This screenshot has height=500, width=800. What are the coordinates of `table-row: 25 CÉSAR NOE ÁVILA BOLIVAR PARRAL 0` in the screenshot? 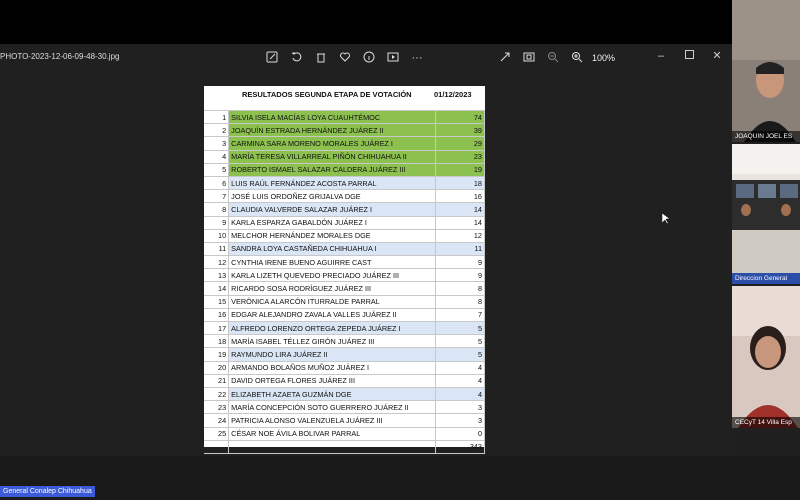 It's located at (345, 433).